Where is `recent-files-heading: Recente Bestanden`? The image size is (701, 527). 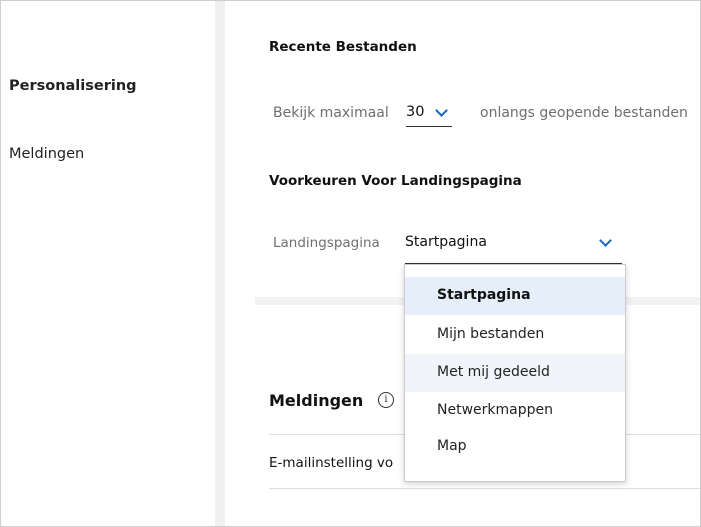
recent-files-heading: Recente Bestanden is located at coordinates (343, 47).